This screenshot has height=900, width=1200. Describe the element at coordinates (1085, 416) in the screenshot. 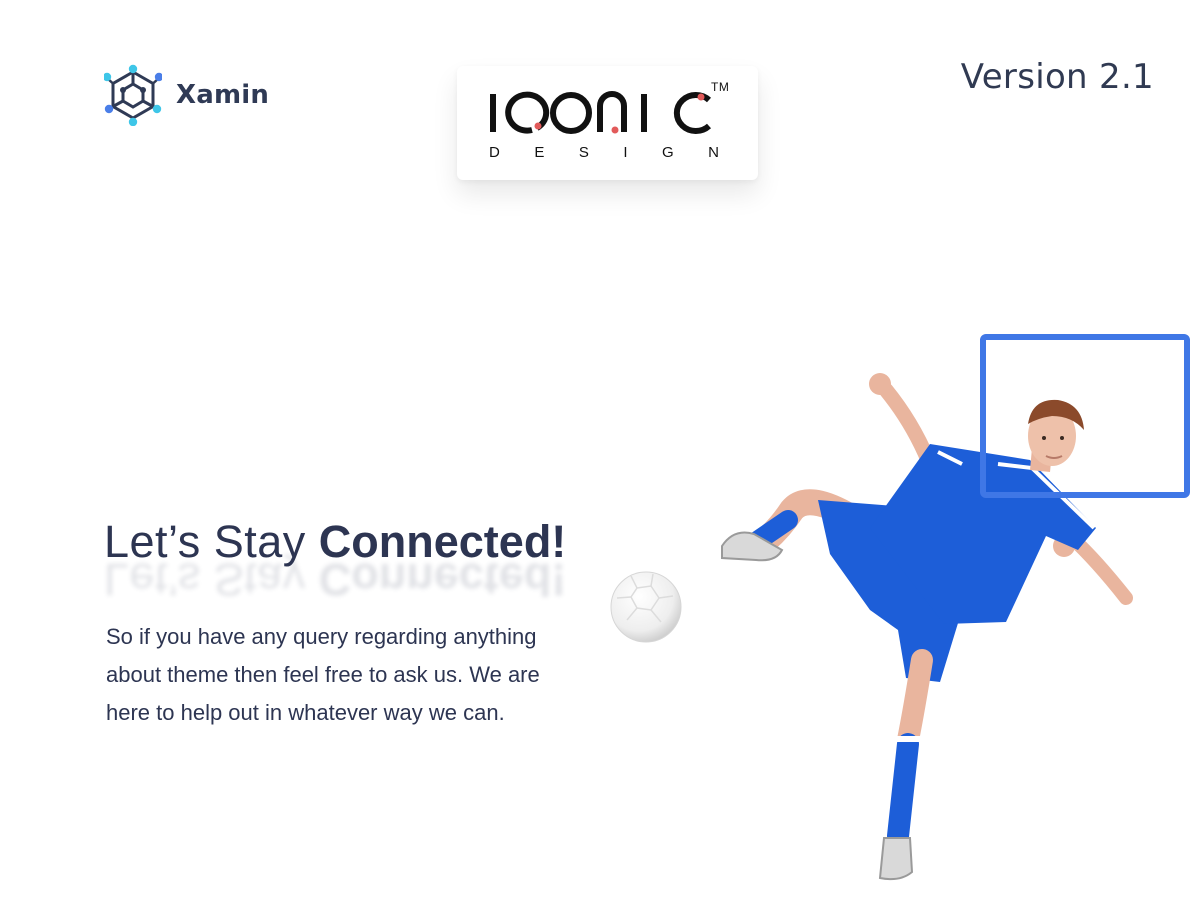

I see `highlight-frame` at that location.